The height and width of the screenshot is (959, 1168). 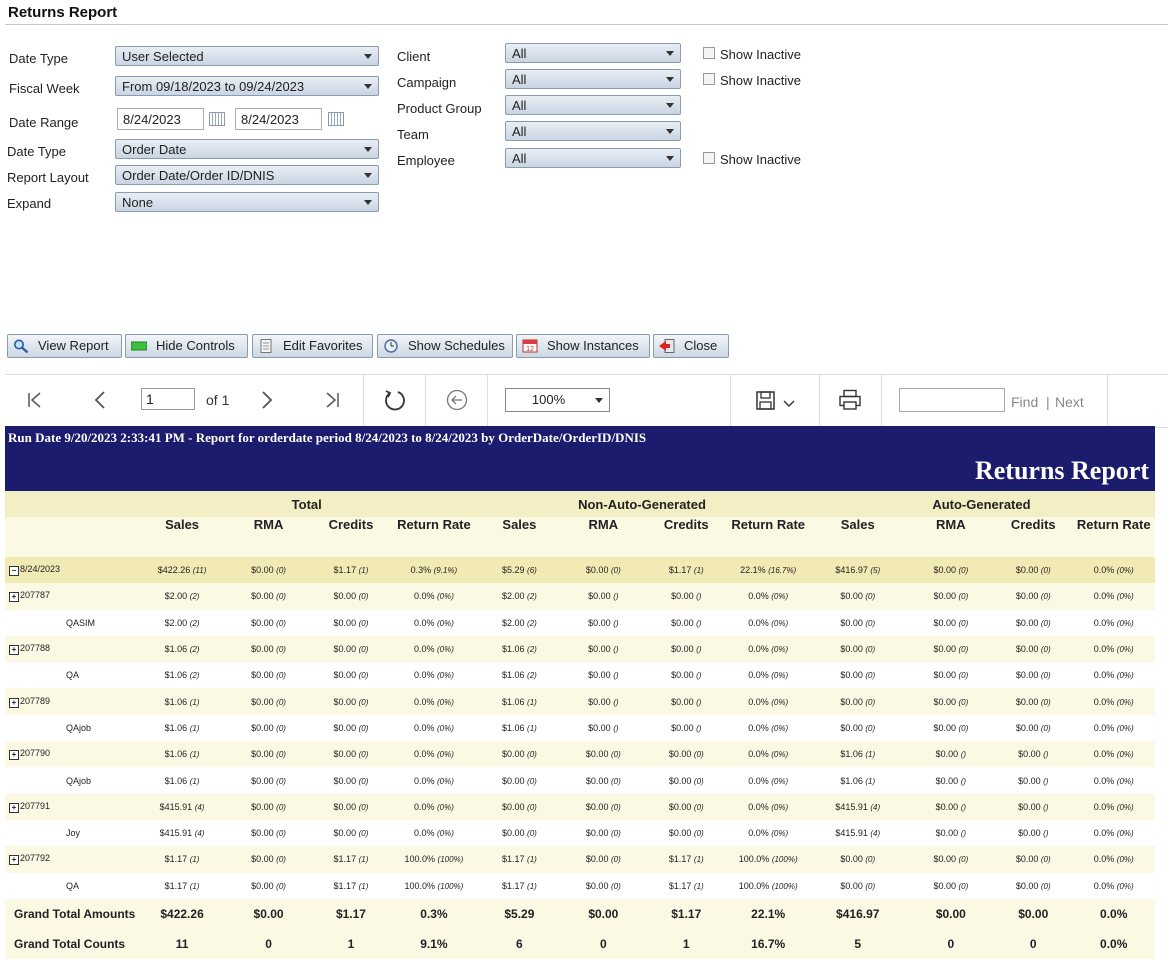 I want to click on refresh-icon, so click(x=395, y=400).